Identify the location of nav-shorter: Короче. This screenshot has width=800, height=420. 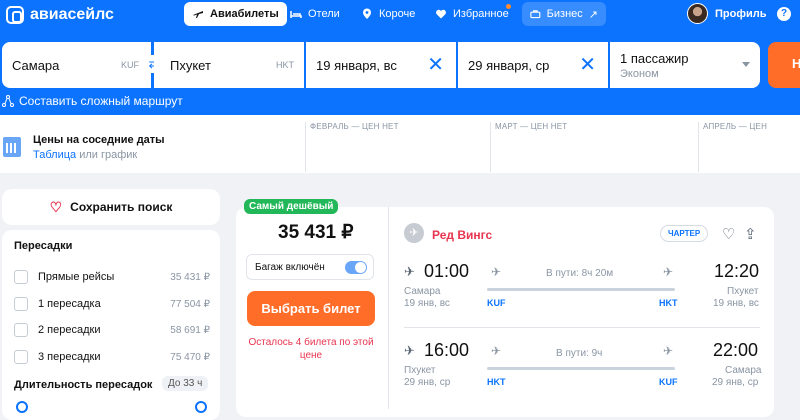
(388, 14).